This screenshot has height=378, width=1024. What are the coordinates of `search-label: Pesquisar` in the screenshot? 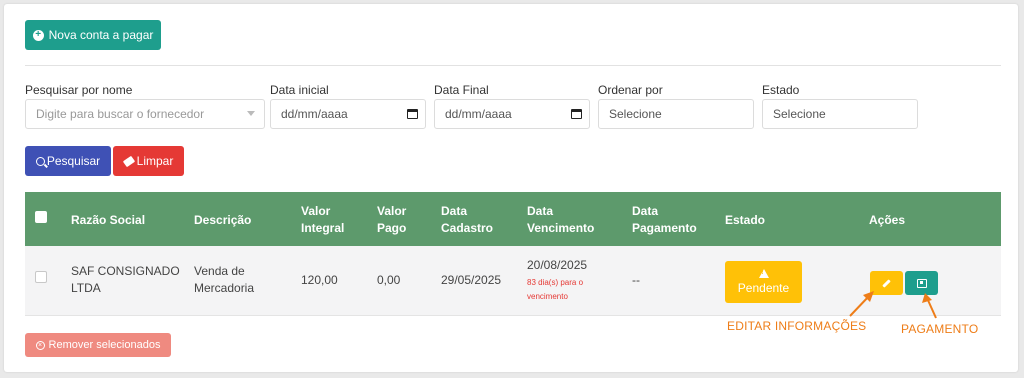 It's located at (73, 161).